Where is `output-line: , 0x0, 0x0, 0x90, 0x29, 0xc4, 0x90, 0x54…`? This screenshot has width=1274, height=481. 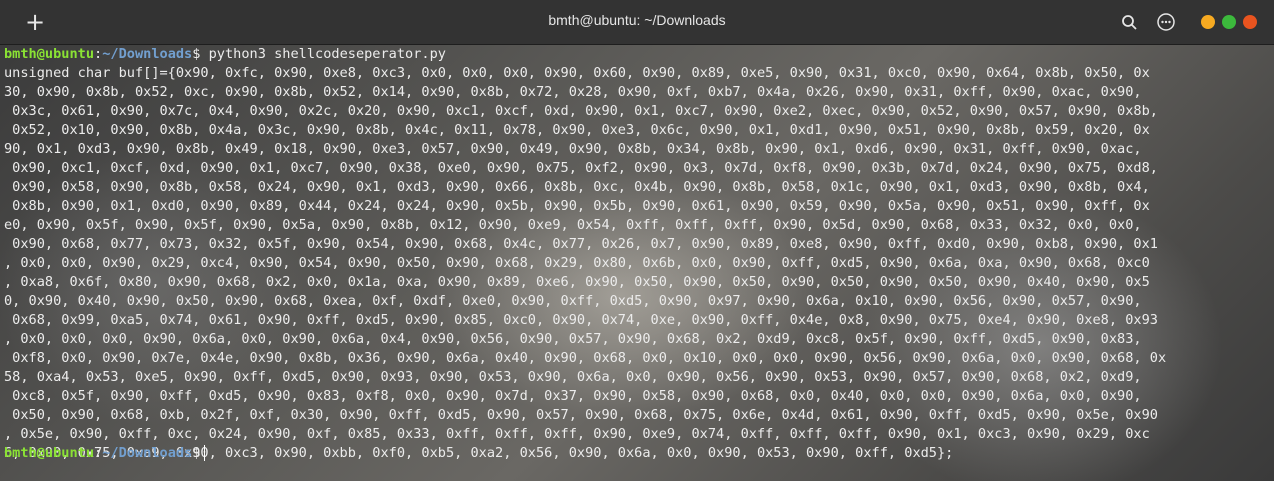 output-line: , 0x0, 0x0, 0x90, 0x29, 0xc4, 0x90, 0x54… is located at coordinates (577, 263).